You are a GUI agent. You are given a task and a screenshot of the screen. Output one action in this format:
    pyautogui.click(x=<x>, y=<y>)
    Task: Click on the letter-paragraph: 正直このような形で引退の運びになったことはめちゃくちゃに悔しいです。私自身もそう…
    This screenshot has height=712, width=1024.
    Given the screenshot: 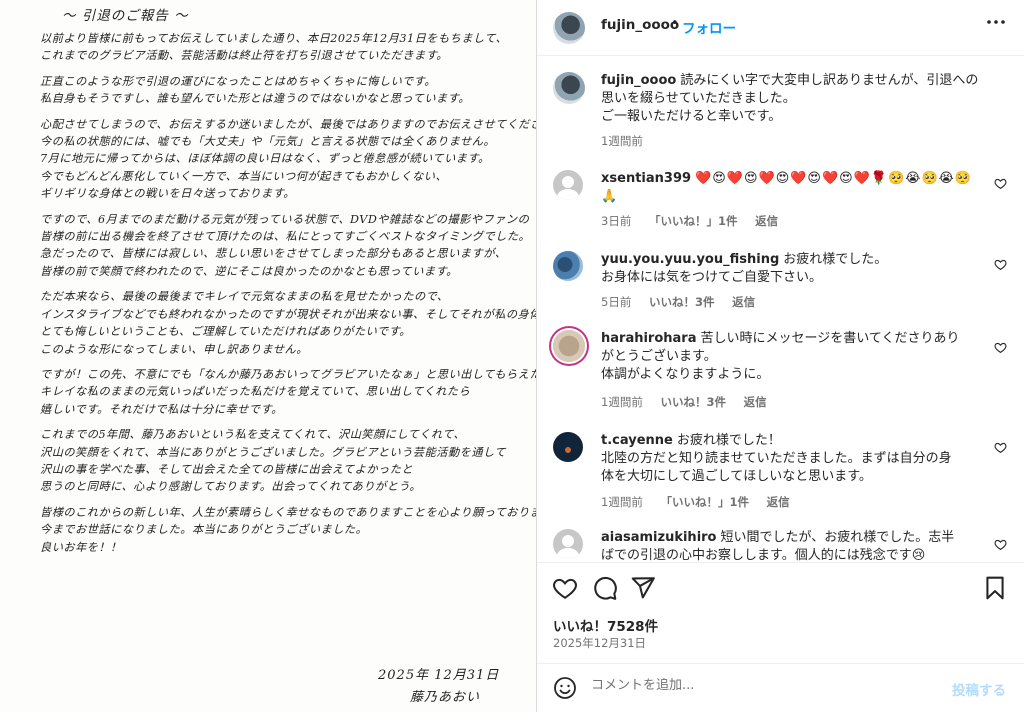 What is the action you would take?
    pyautogui.click(x=285, y=90)
    